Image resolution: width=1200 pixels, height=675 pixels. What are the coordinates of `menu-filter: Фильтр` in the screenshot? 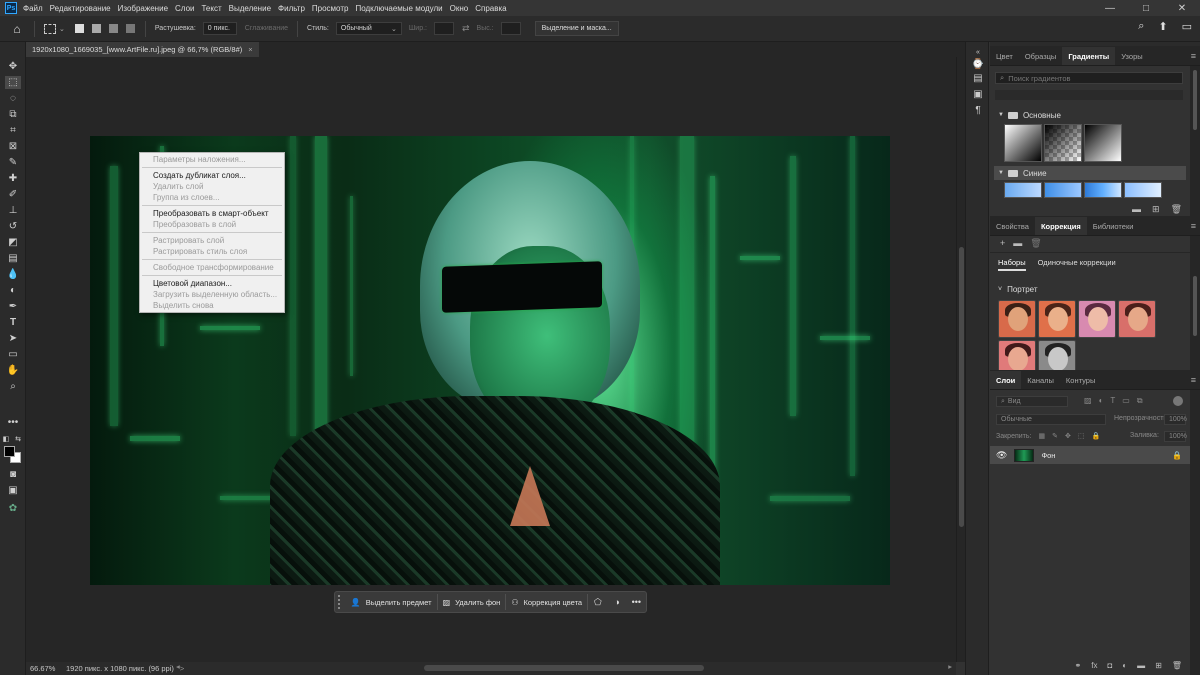 It's located at (291, 8).